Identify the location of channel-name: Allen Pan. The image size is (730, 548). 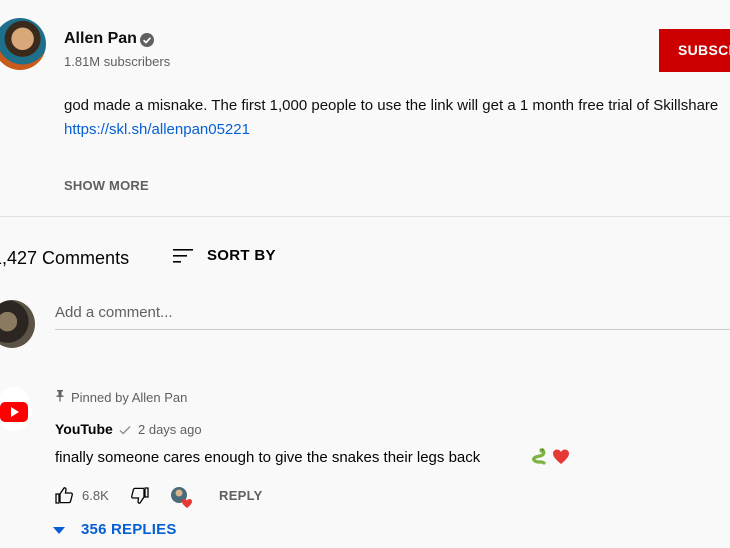
(100, 39).